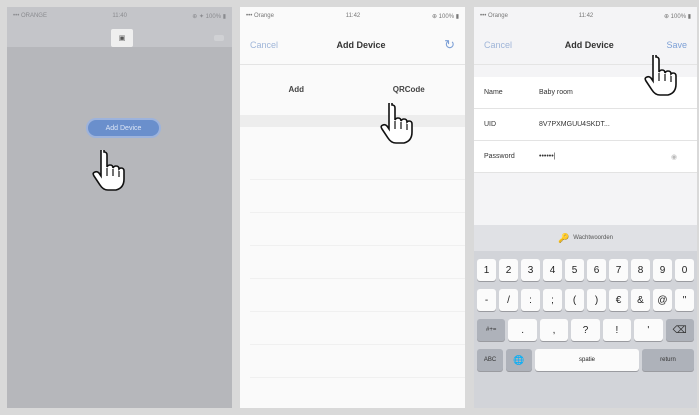 This screenshot has height=415, width=699. Describe the element at coordinates (499, 156) in the screenshot. I see `password-label: Password` at that location.